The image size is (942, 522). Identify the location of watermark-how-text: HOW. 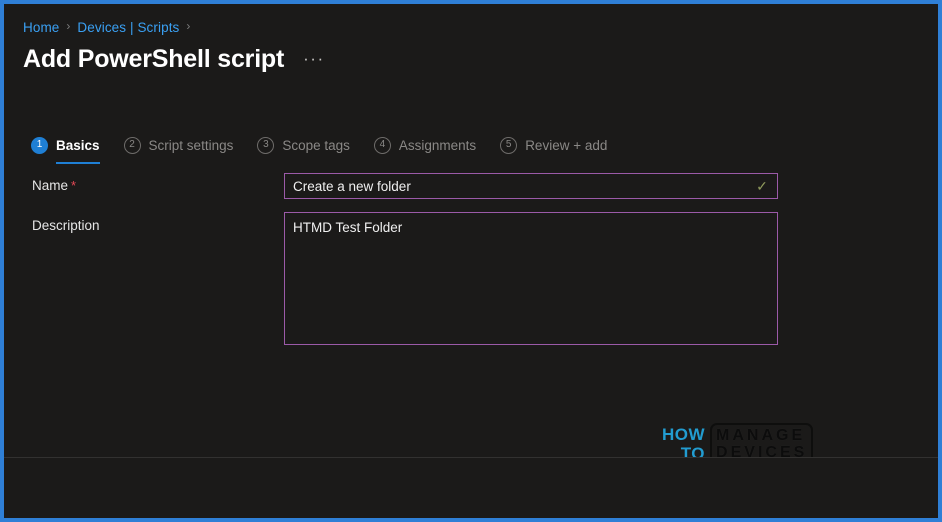
(684, 434).